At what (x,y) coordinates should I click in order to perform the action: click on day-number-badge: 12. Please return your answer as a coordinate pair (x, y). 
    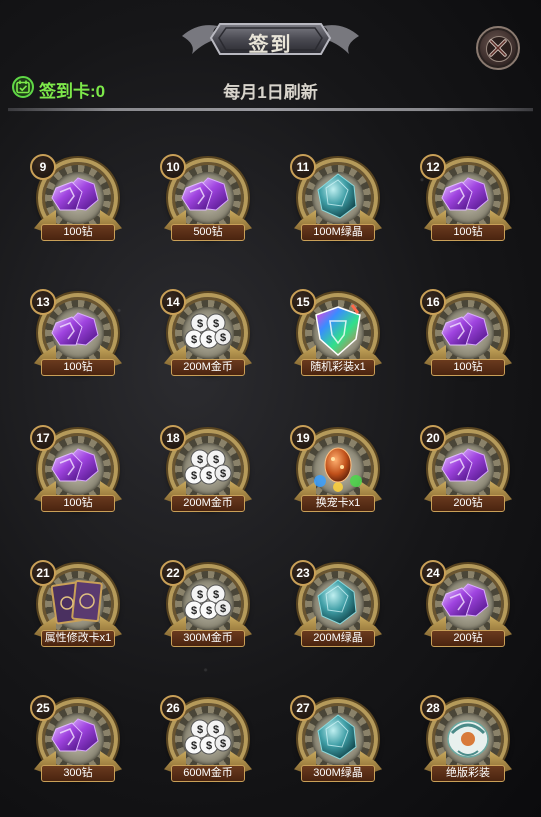
    Looking at the image, I should click on (433, 167).